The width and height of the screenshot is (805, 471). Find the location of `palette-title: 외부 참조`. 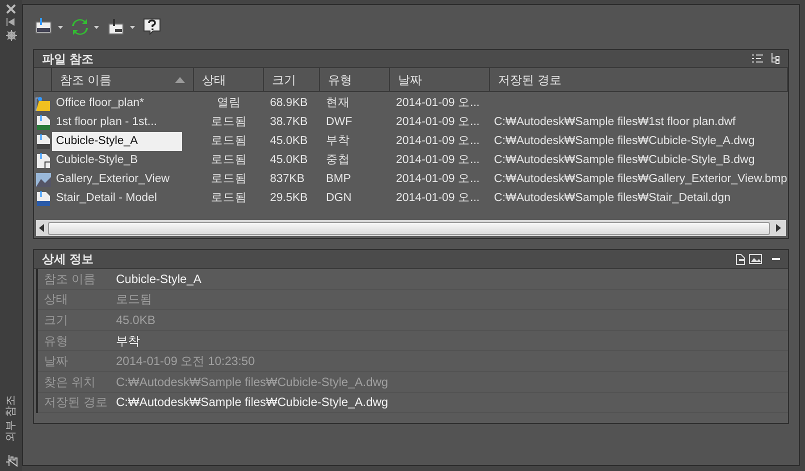

palette-title: 외부 참조 is located at coordinates (11, 418).